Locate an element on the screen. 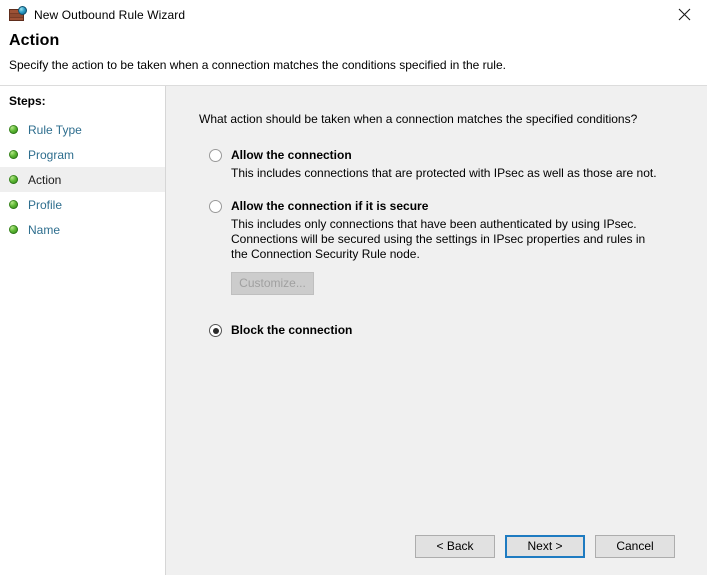 The image size is (707, 575). sidebar-item-action: Action is located at coordinates (82, 179).